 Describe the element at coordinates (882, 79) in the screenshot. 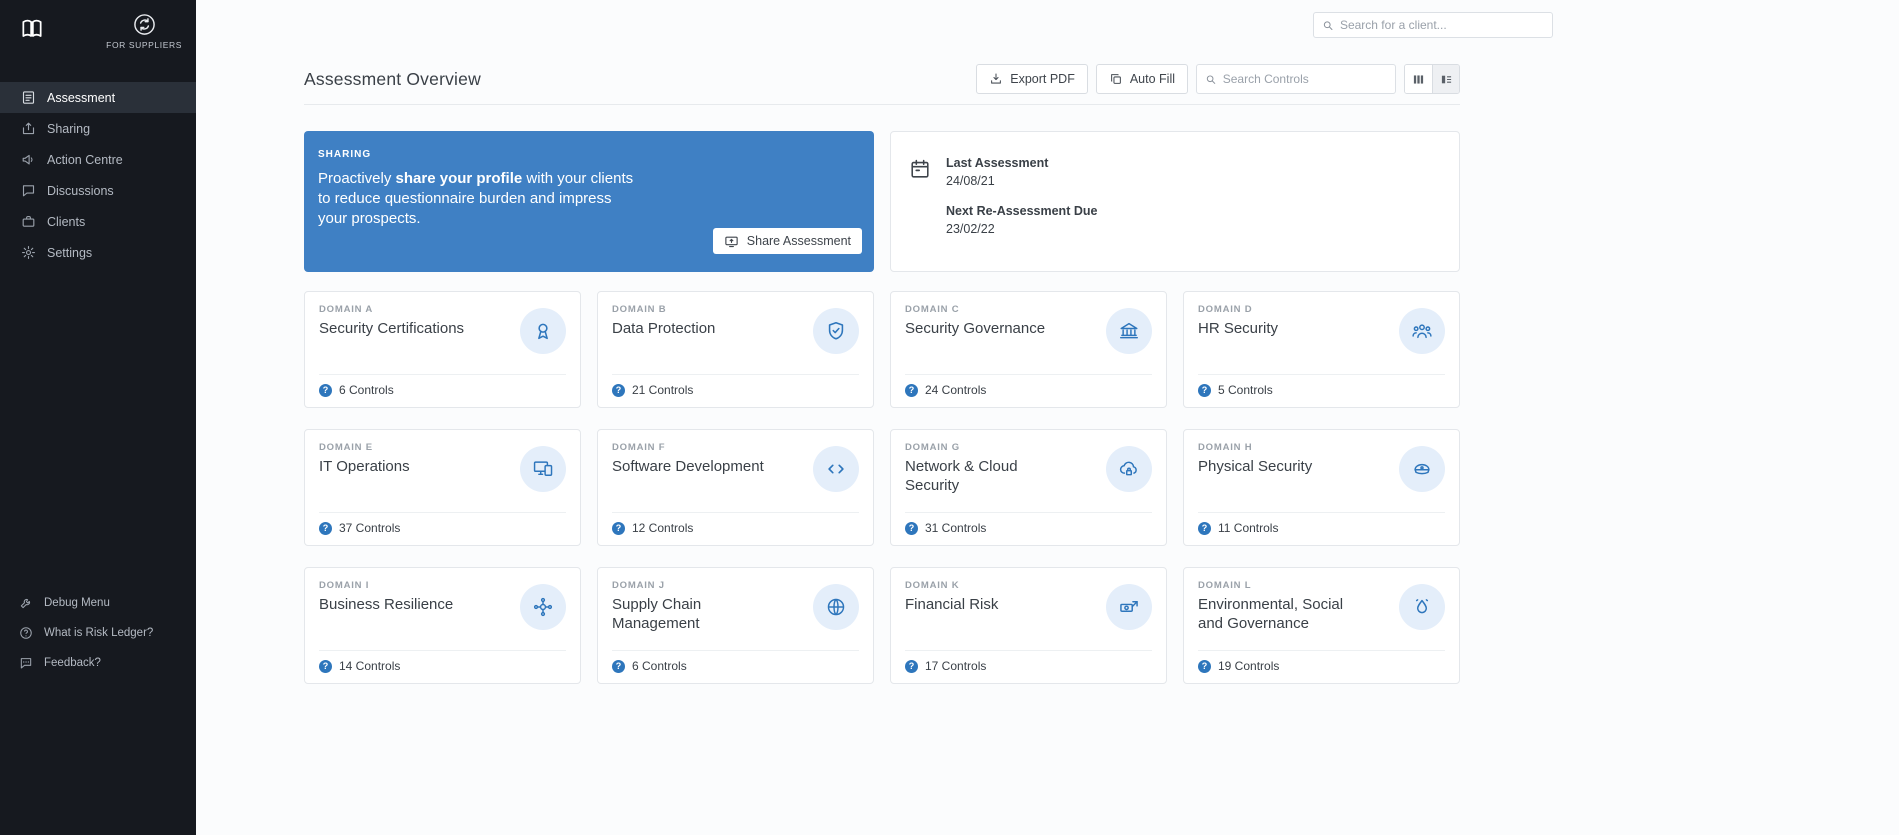

I see `page-header: Assessment Overview Export PDF Auto Fill` at that location.